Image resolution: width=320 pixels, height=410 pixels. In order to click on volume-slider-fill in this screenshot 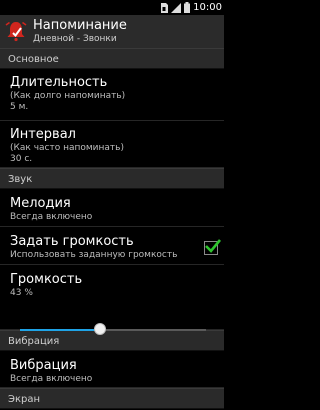, I will do `click(60, 330)`.